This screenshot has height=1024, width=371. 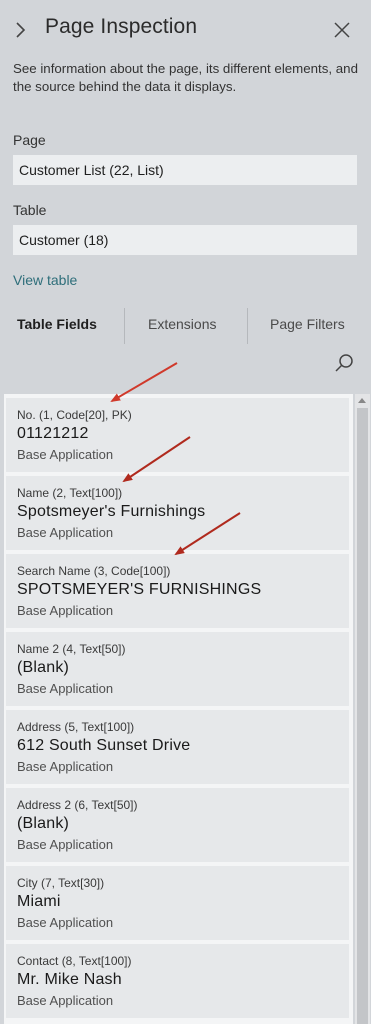 I want to click on tab-extensions: Extensions, so click(x=182, y=324).